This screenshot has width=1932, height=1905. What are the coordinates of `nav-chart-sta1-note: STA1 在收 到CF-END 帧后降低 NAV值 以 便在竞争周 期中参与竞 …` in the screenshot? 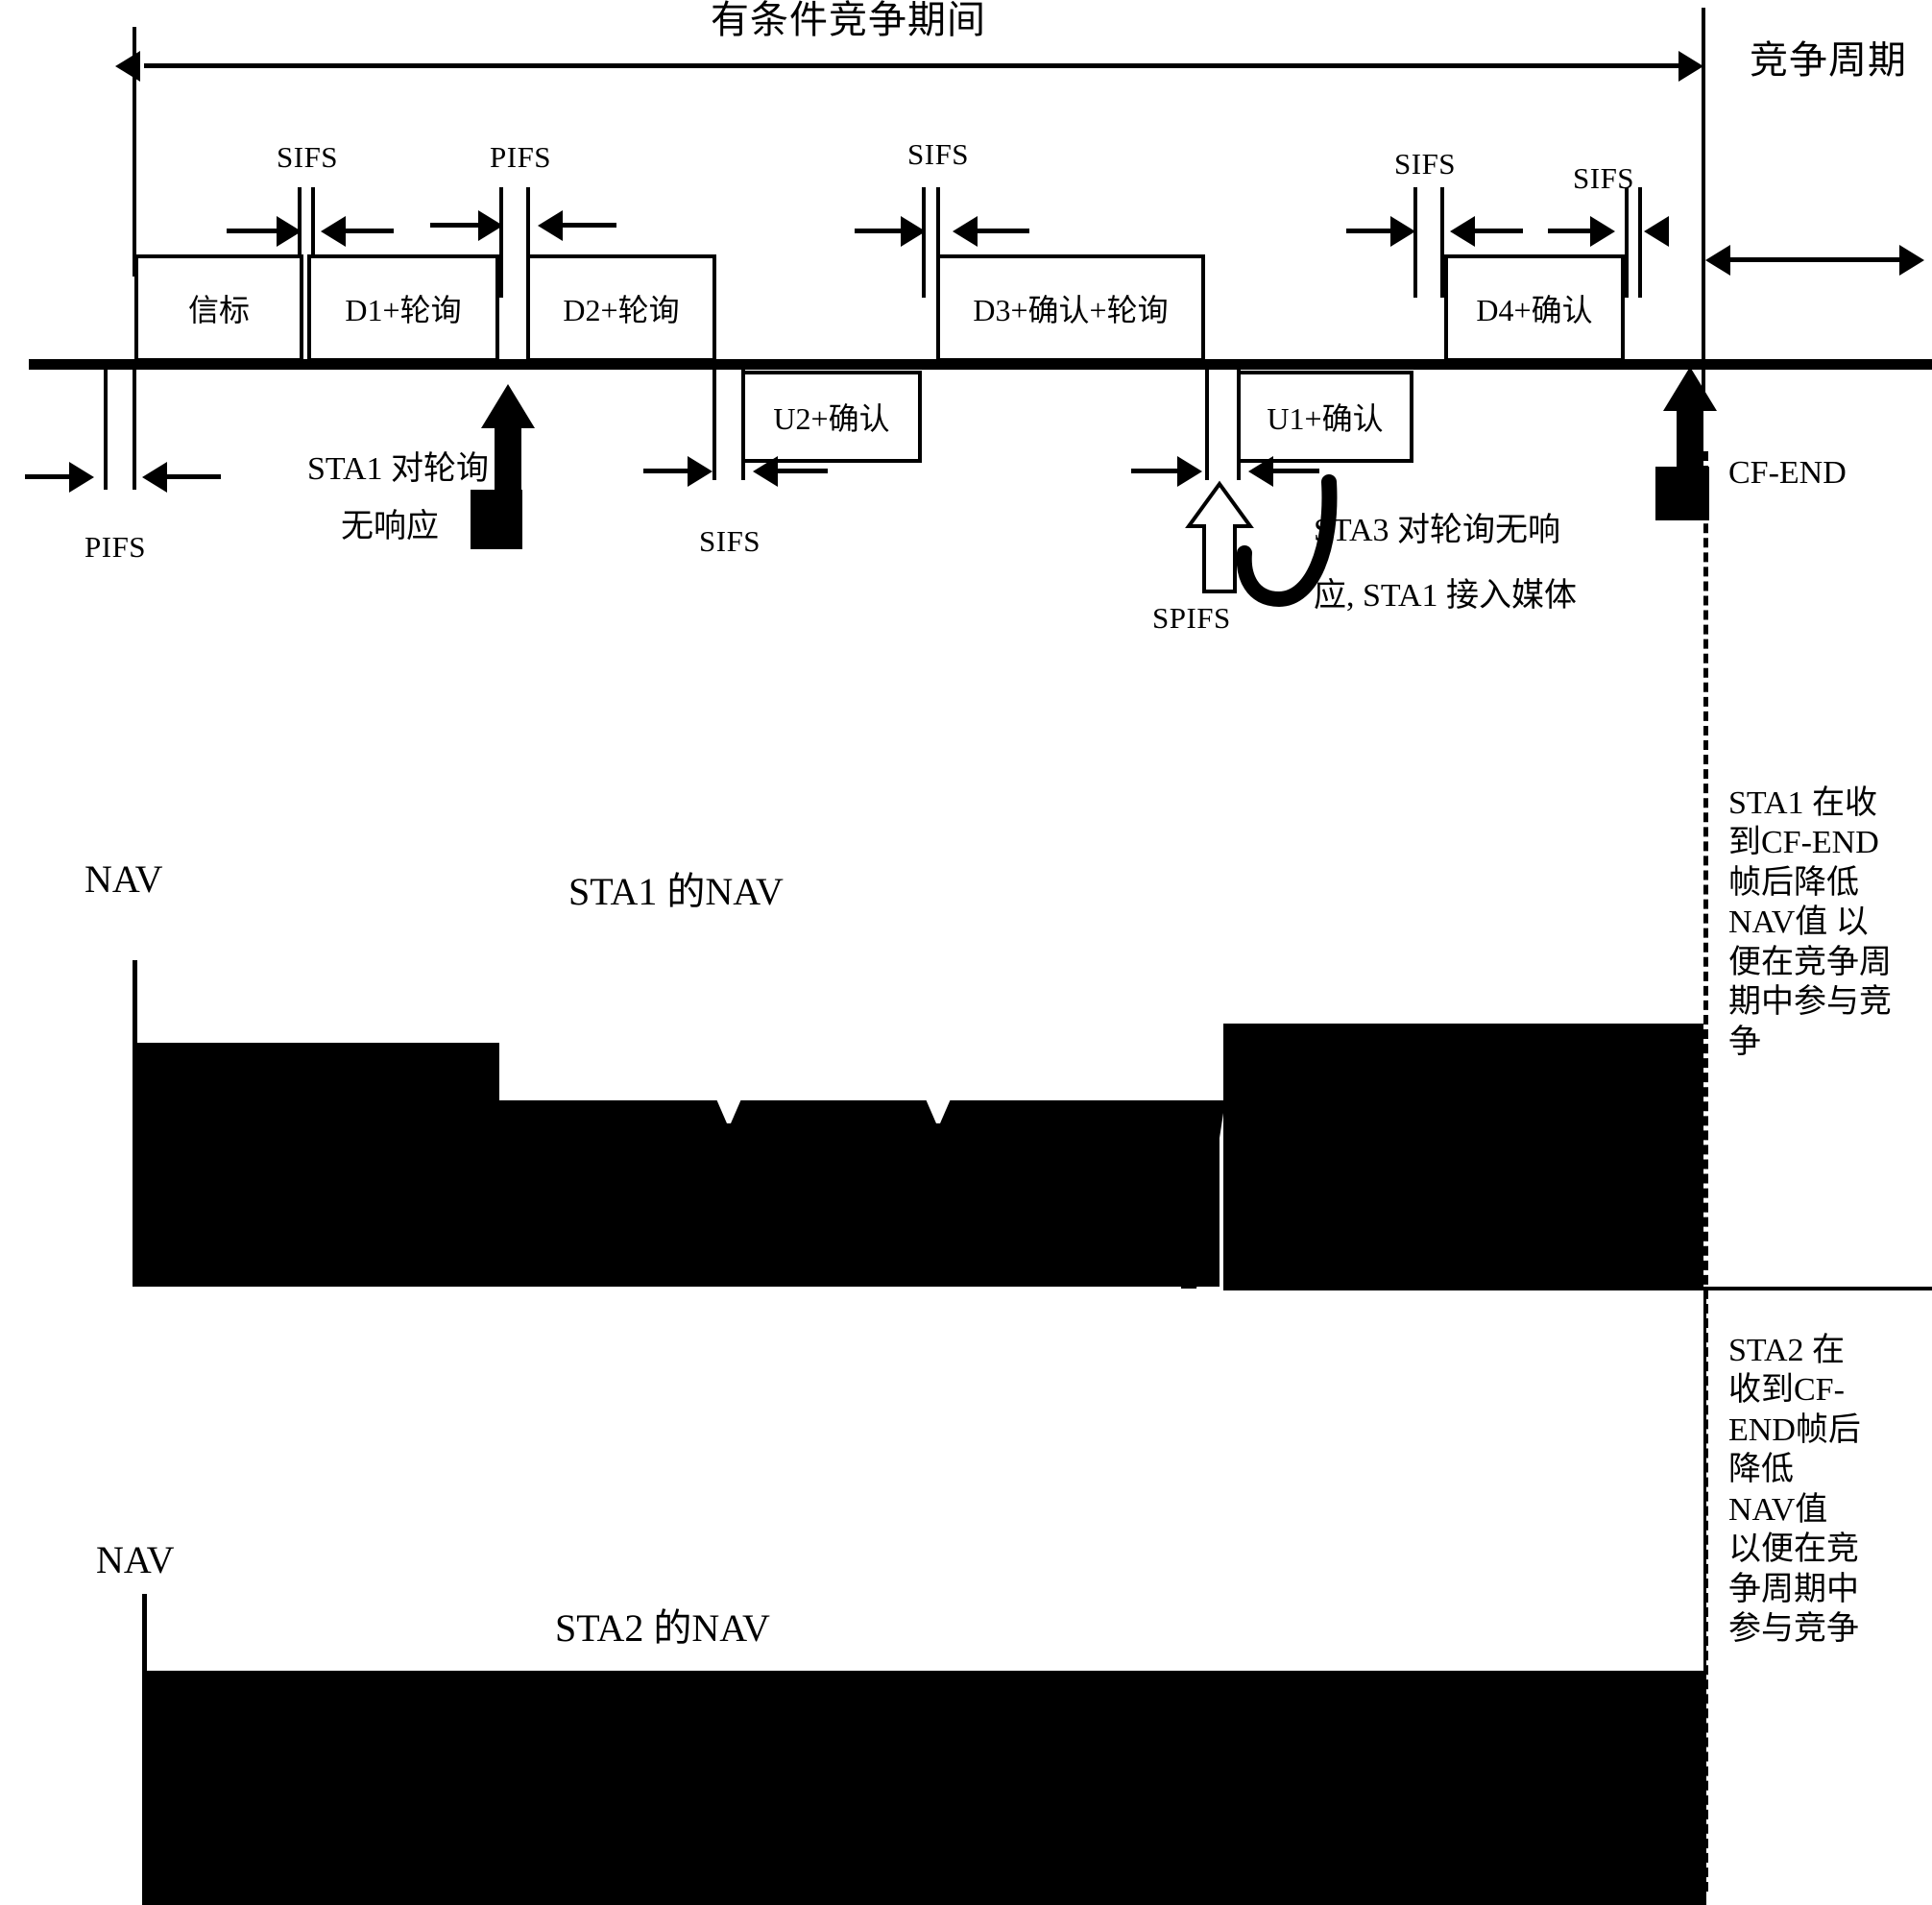 It's located at (1830, 923).